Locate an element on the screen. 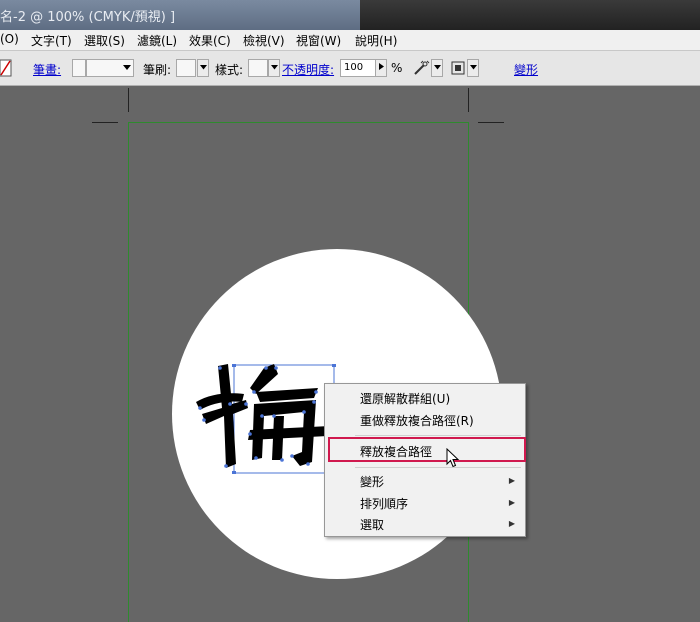 The width and height of the screenshot is (700, 622). stroke-weight-select is located at coordinates (110, 68).